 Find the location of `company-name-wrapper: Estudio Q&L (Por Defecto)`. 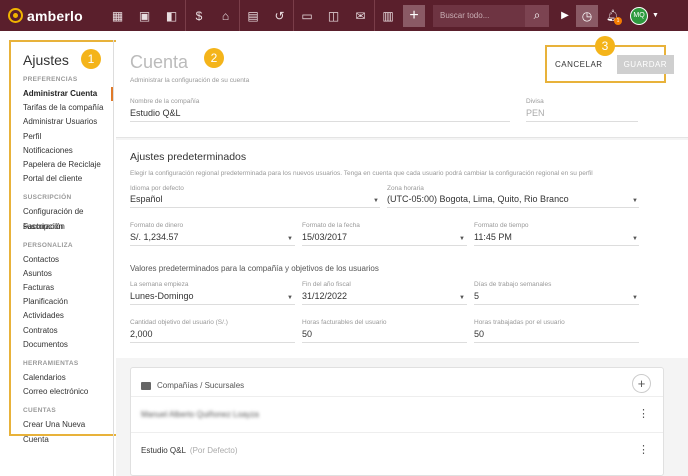

company-name-wrapper: Estudio Q&L (Por Defecto) is located at coordinates (189, 450).